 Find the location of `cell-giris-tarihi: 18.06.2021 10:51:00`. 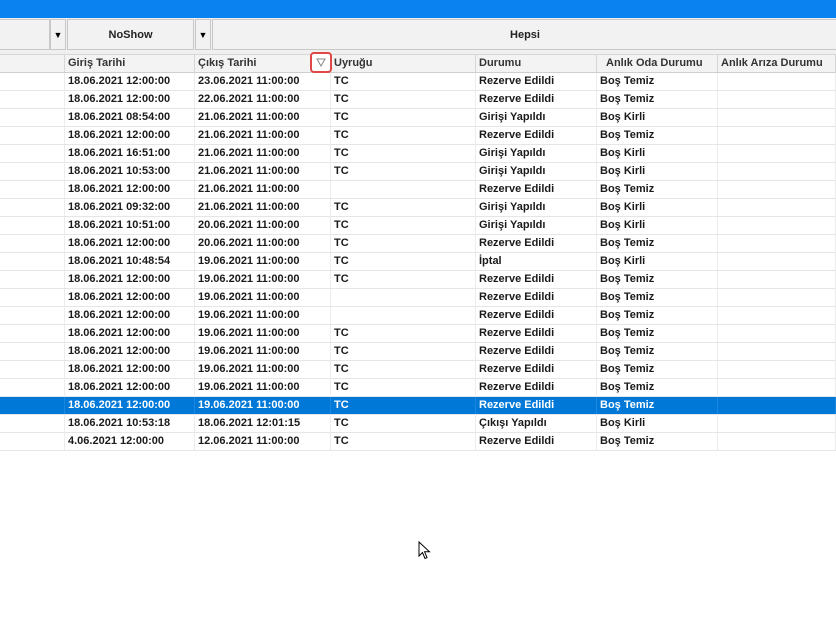

cell-giris-tarihi: 18.06.2021 10:51:00 is located at coordinates (130, 225).